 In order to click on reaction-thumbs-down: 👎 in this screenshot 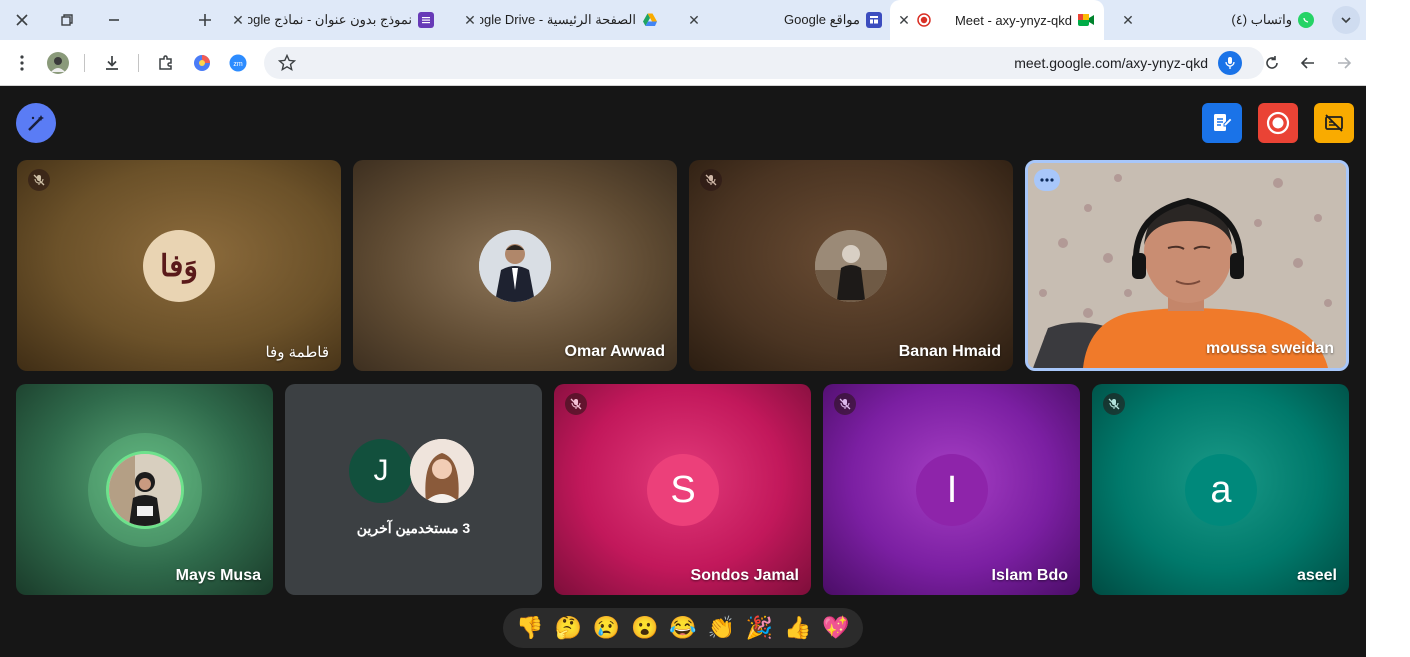, I will do `click(530, 628)`.